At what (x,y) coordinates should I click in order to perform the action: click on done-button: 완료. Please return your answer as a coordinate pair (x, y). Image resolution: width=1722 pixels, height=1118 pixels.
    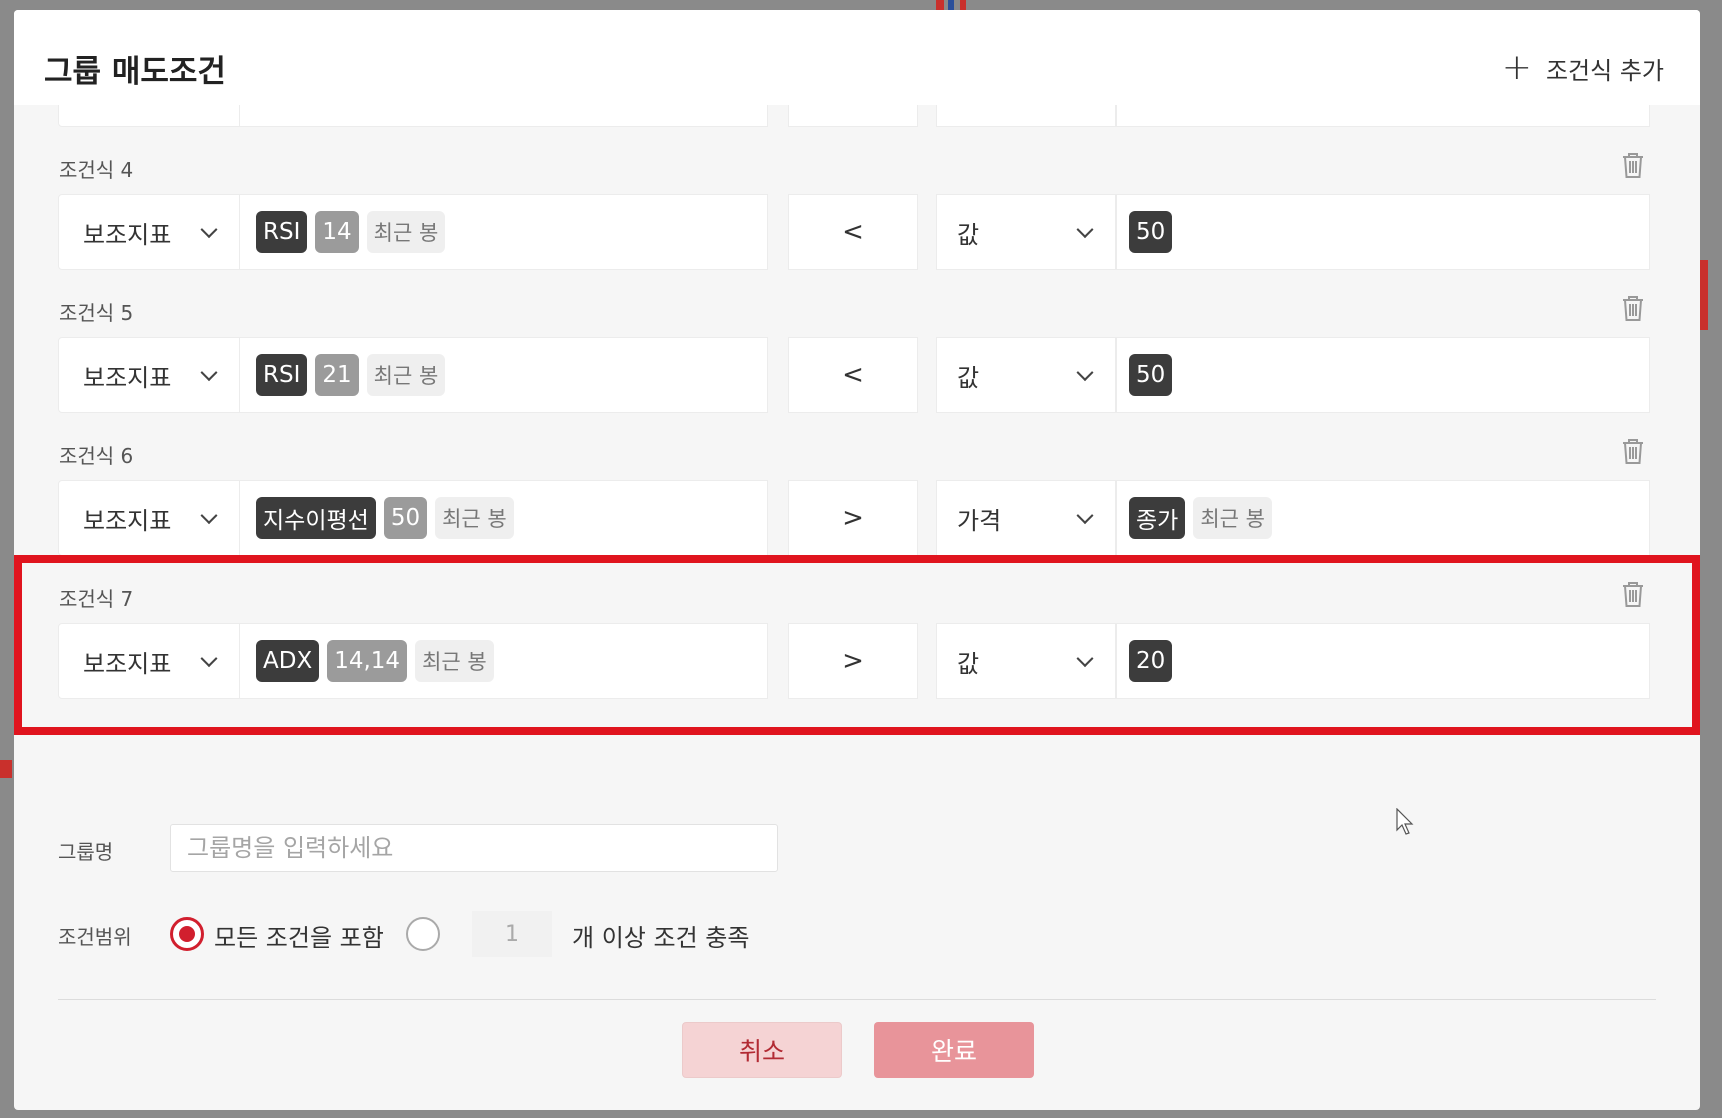
    Looking at the image, I should click on (954, 1050).